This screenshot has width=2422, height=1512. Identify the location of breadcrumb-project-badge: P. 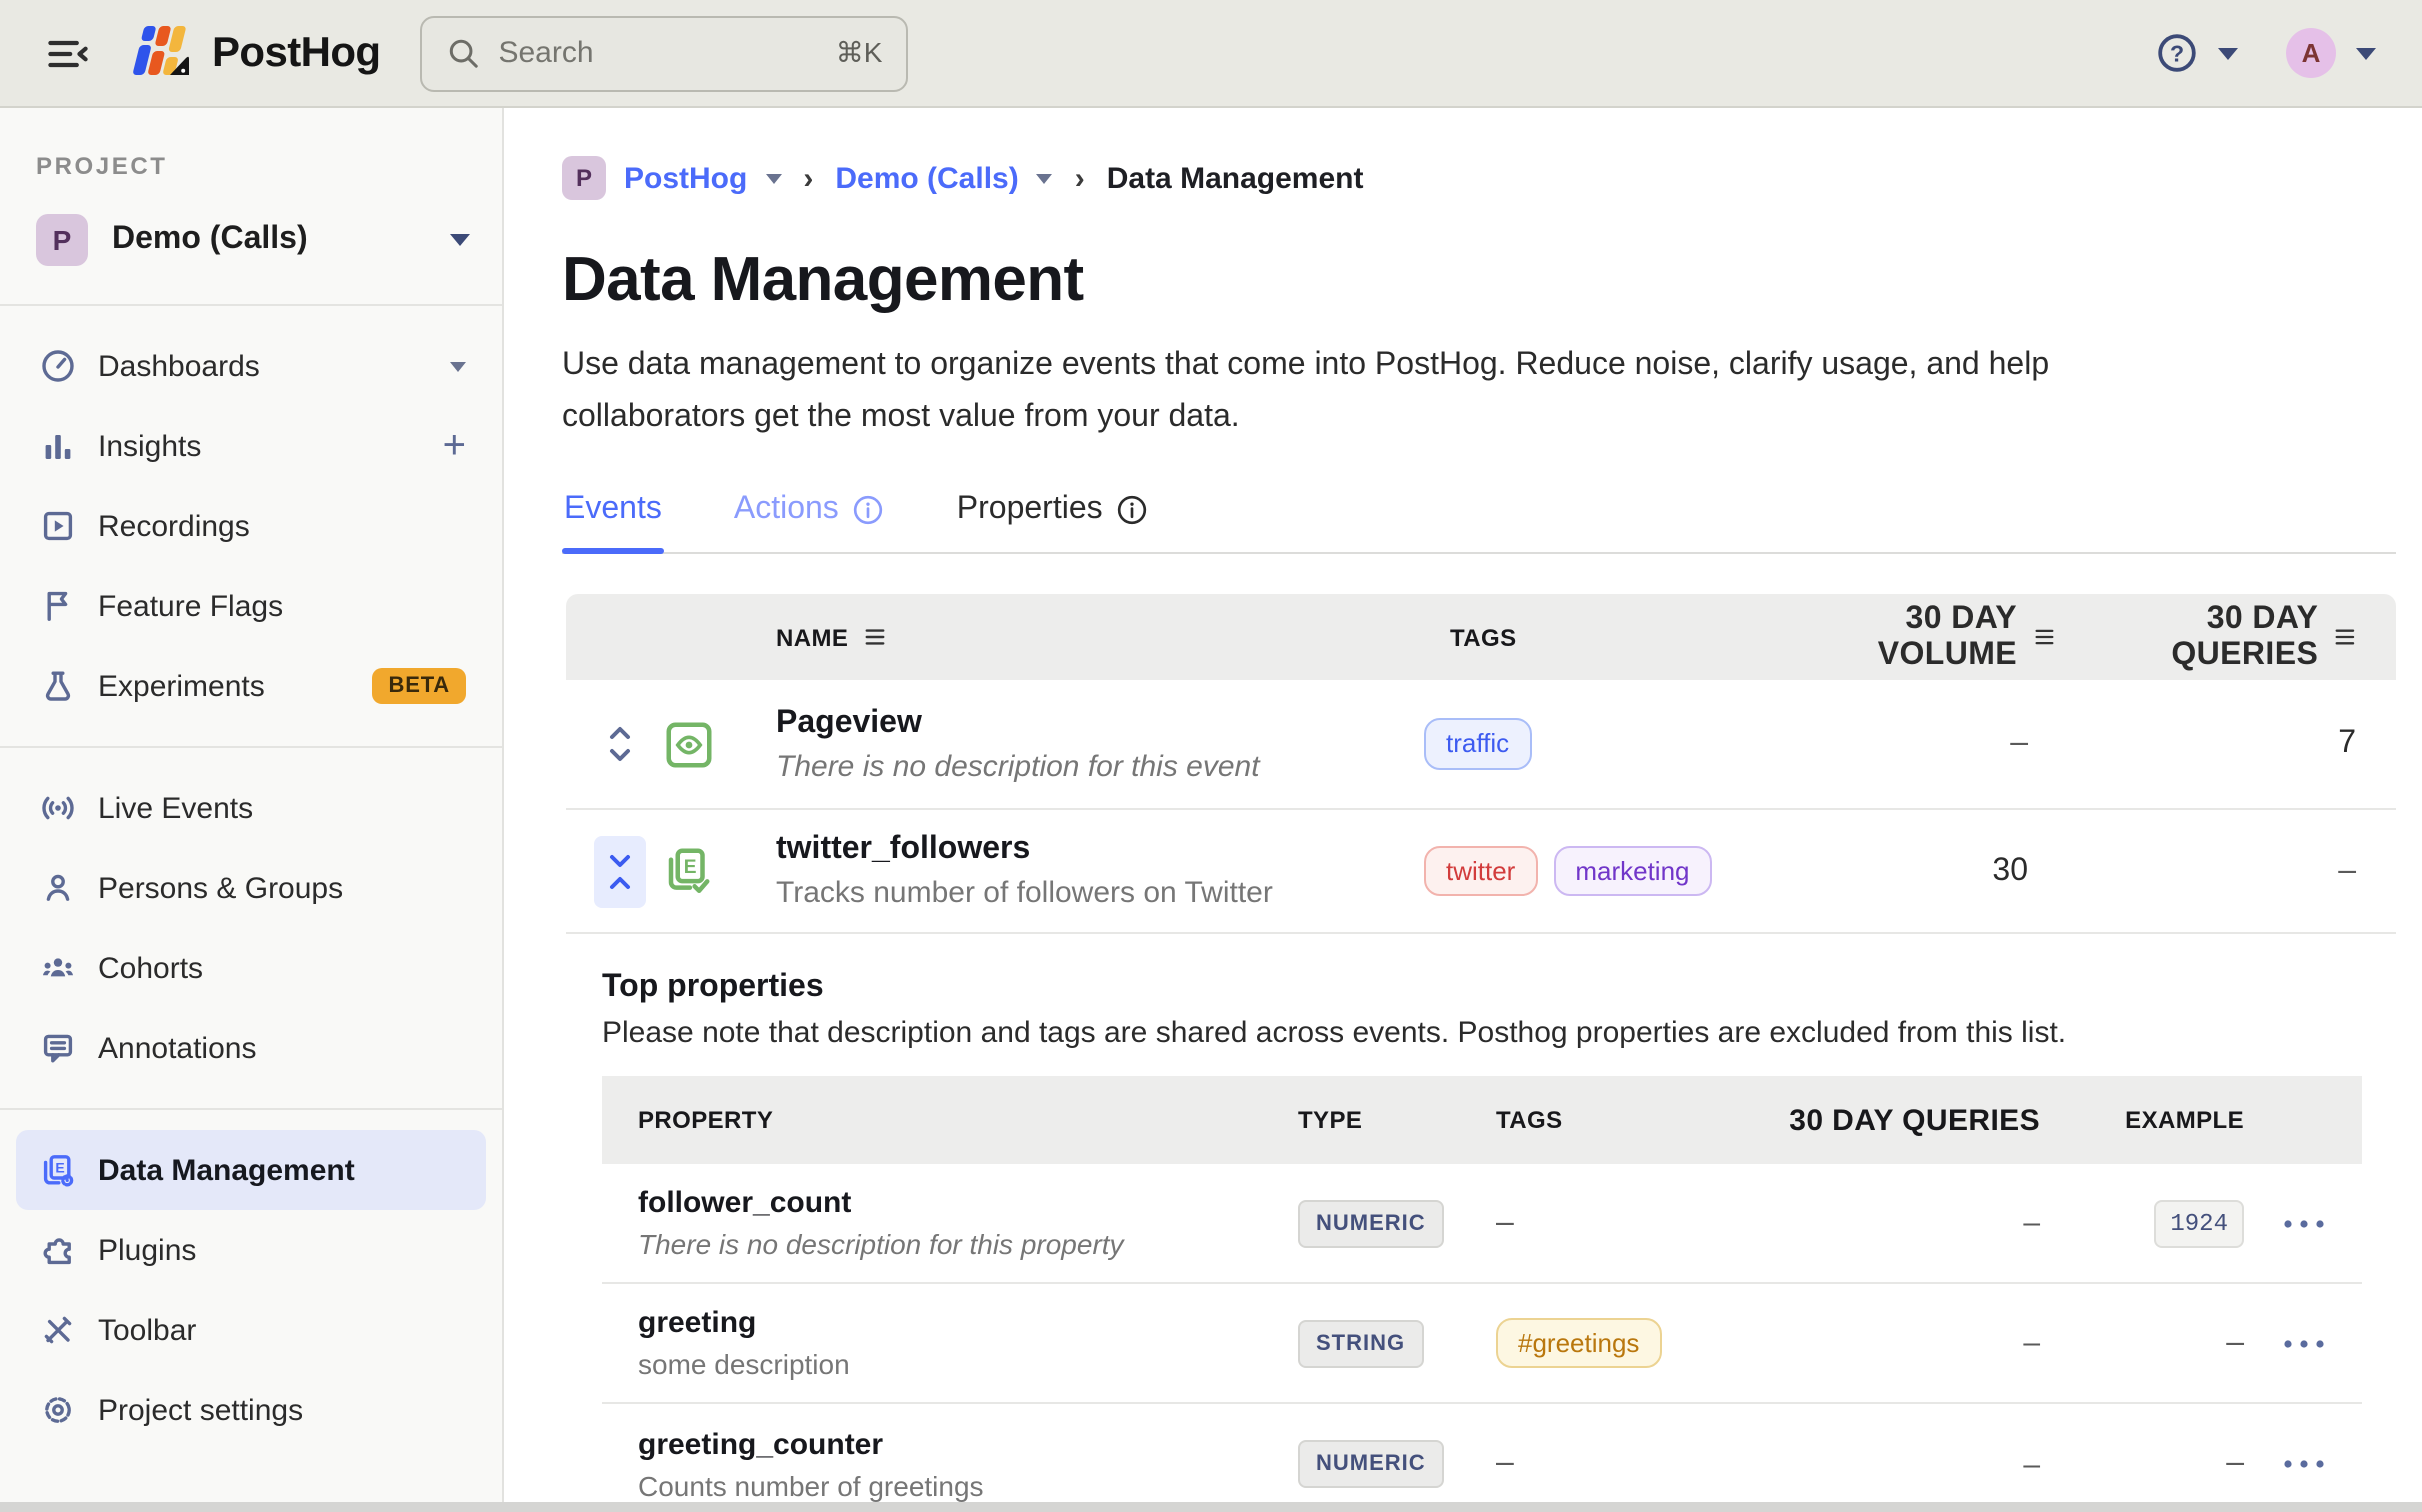
(584, 178).